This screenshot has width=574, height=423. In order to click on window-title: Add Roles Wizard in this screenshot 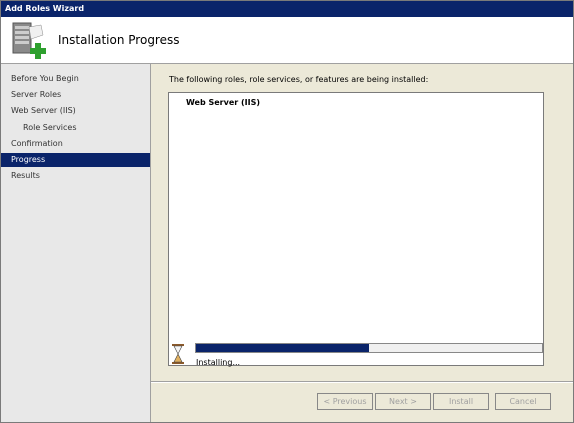, I will do `click(287, 9)`.